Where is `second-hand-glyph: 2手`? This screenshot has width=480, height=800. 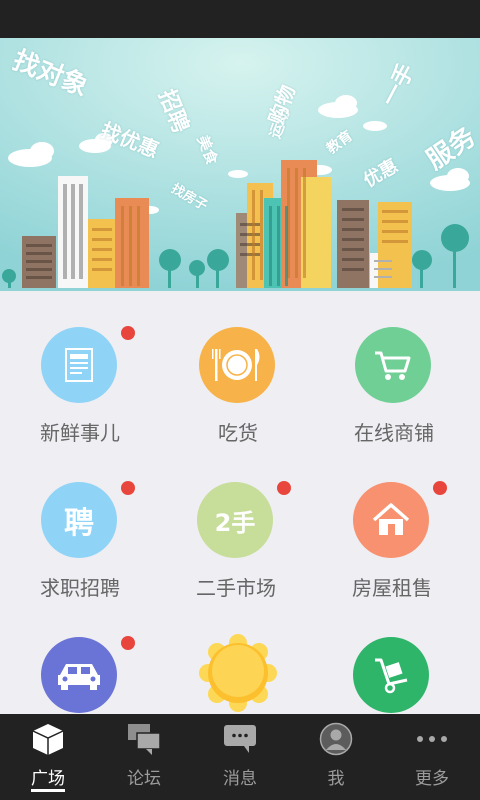
second-hand-glyph: 2手 is located at coordinates (235, 522).